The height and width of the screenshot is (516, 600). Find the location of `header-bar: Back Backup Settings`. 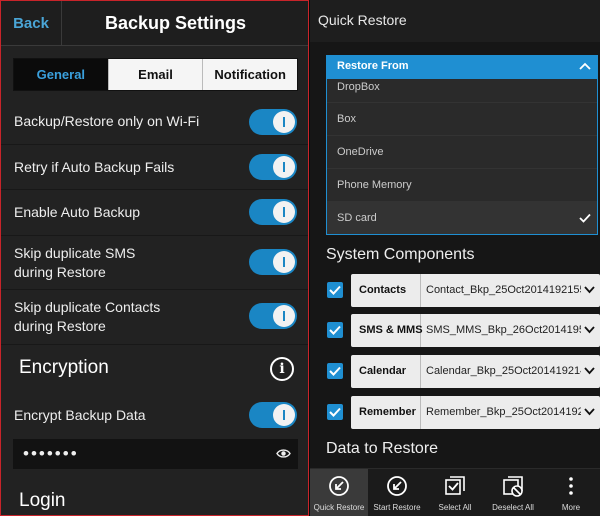

header-bar: Back Backup Settings is located at coordinates (154, 23).